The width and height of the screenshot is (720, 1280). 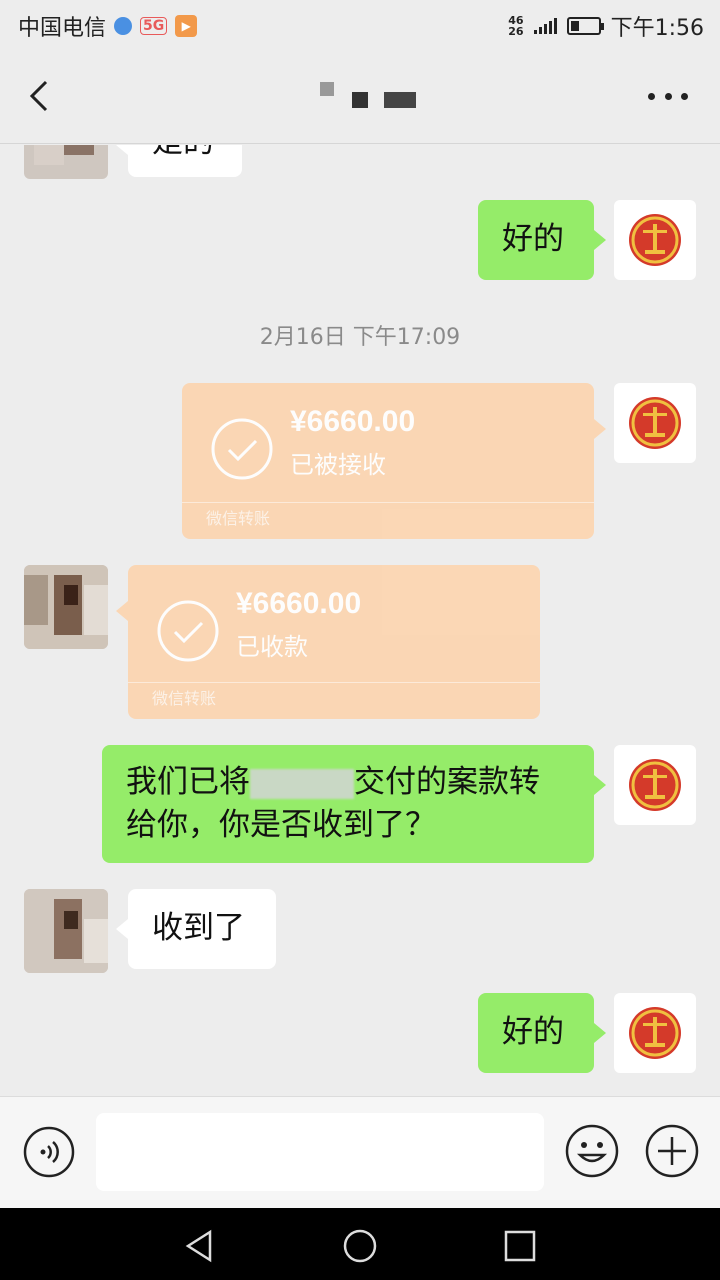 What do you see at coordinates (360, 337) in the screenshot?
I see `message-timestamp: 2月16日 下午17:09` at bounding box center [360, 337].